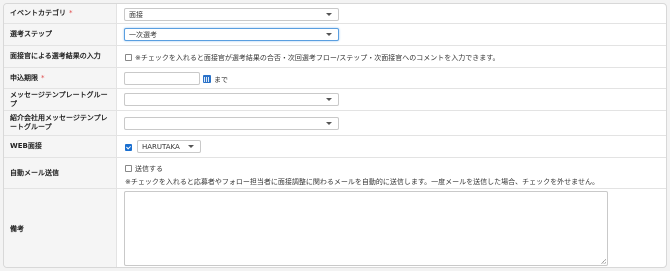  What do you see at coordinates (149, 169) in the screenshot?
I see `auto-mail-checkbox-label: 送信する` at bounding box center [149, 169].